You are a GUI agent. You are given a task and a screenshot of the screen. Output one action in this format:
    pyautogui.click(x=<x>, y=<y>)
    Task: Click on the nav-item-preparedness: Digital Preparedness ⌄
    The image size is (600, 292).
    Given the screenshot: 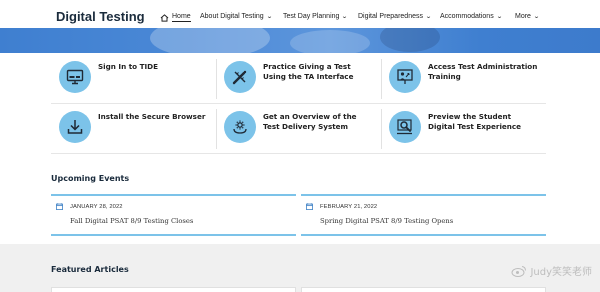 What is the action you would take?
    pyautogui.click(x=395, y=16)
    